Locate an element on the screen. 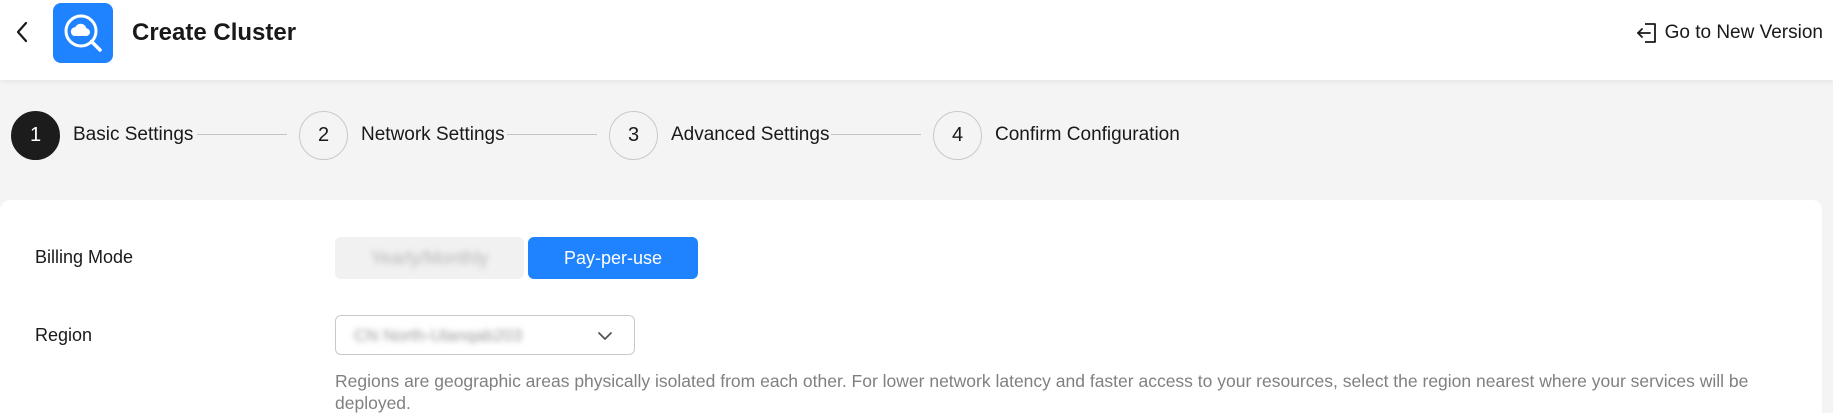  billing-mode-label: Billing Mode is located at coordinates (84, 257).